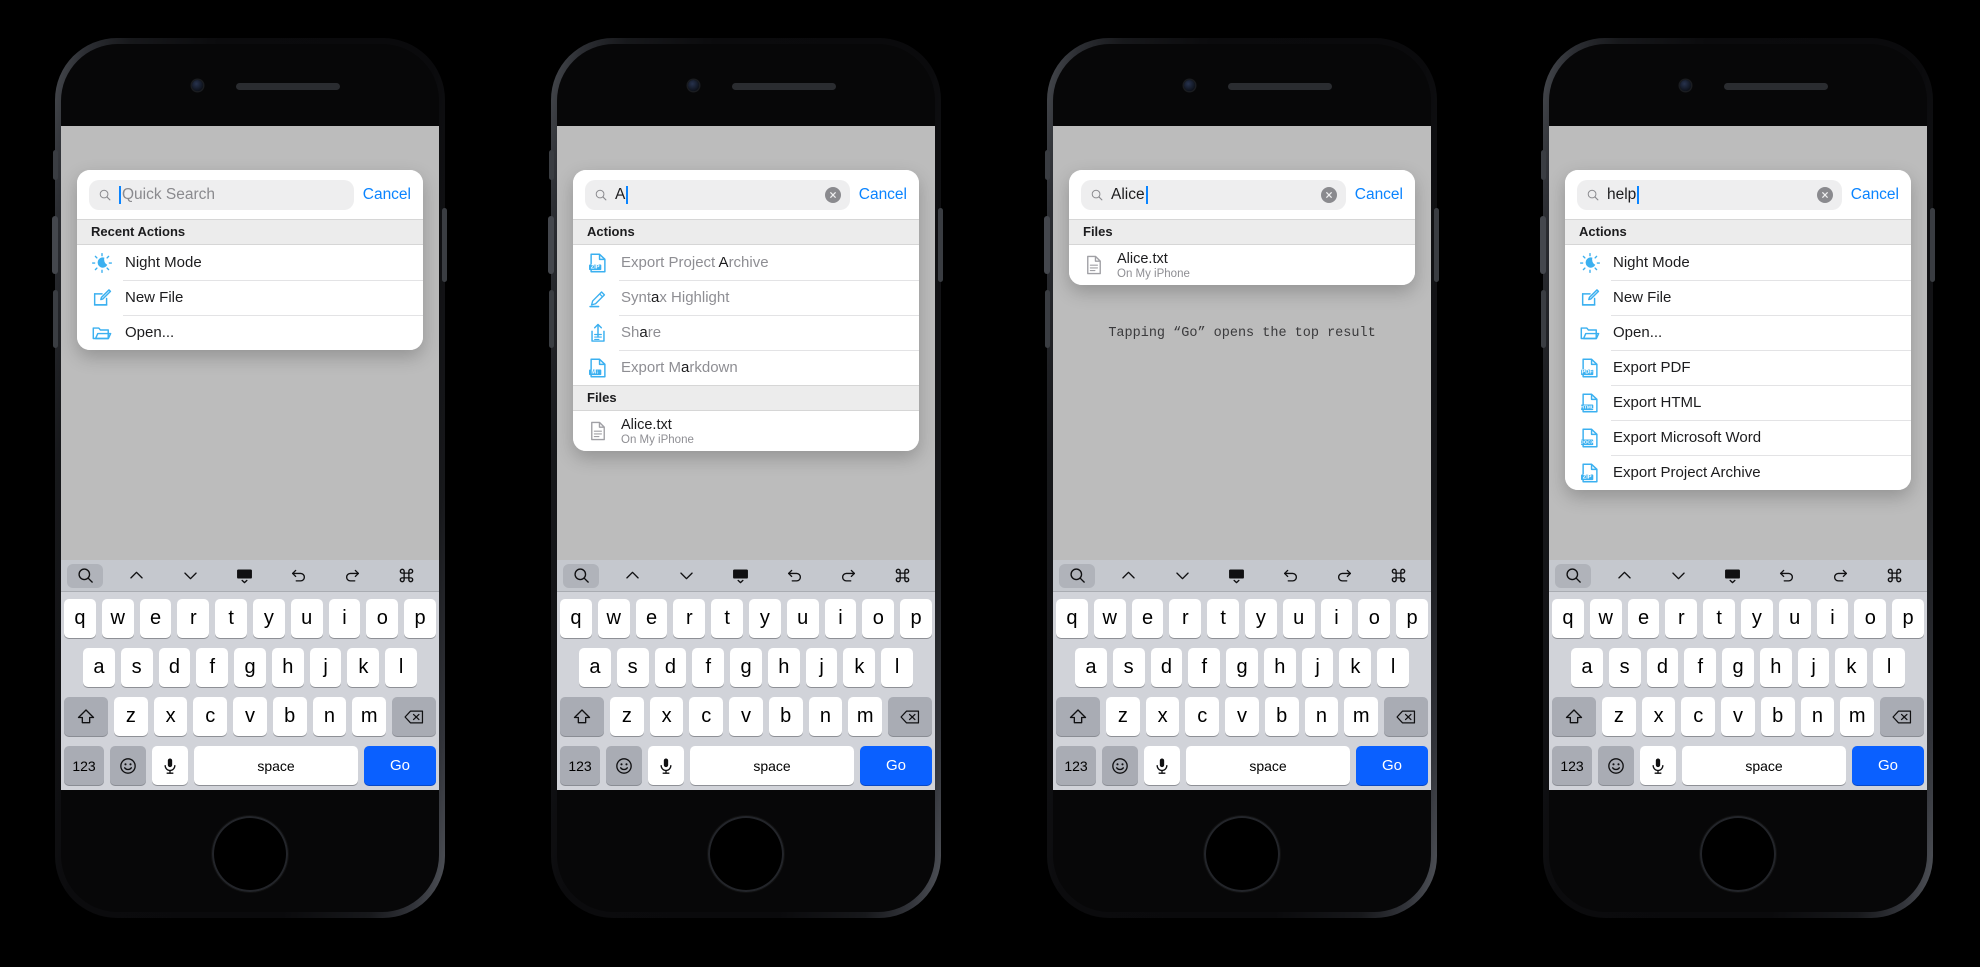 The image size is (1980, 967). What do you see at coordinates (1393, 667) in the screenshot?
I see `key-l: l` at bounding box center [1393, 667].